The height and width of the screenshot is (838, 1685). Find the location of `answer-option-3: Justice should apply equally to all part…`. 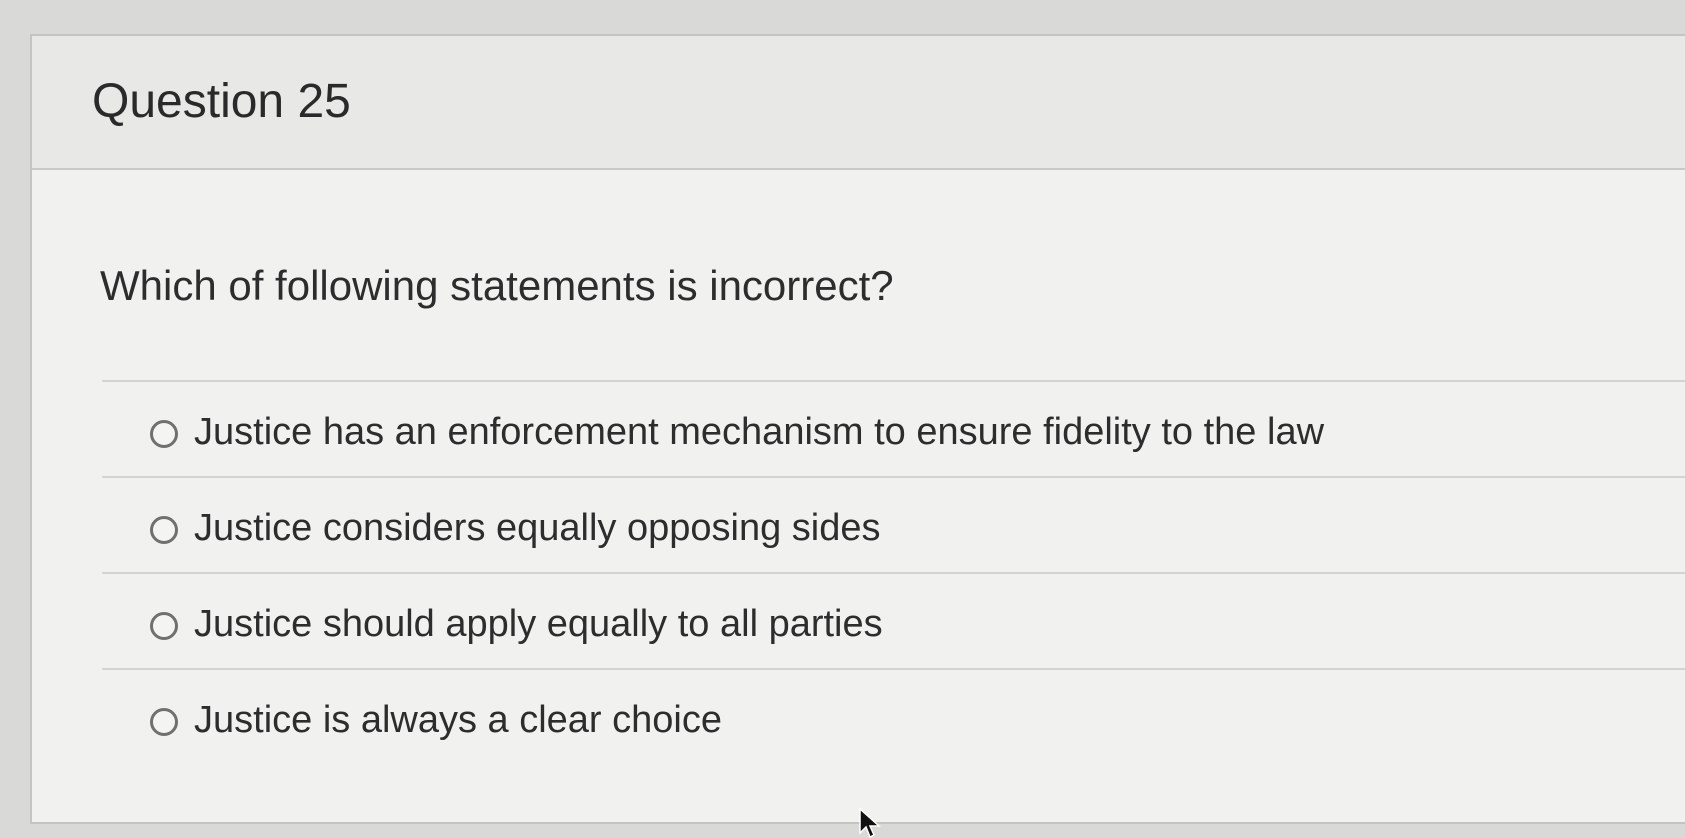

answer-option-3: Justice should apply equally to all part… is located at coordinates (893, 620).